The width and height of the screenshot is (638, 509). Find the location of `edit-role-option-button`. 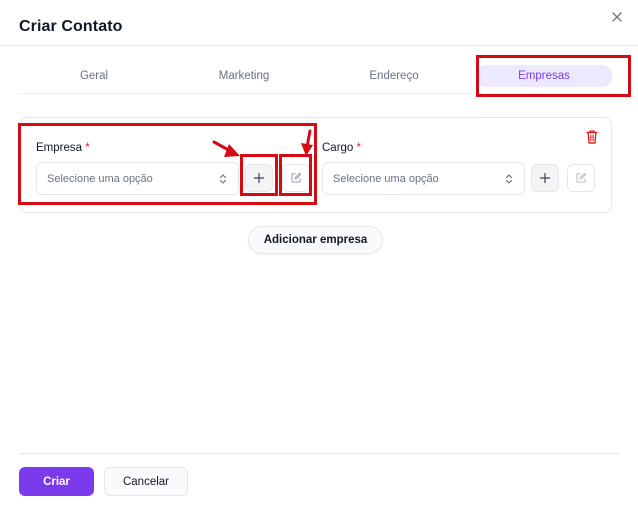

edit-role-option-button is located at coordinates (581, 178).